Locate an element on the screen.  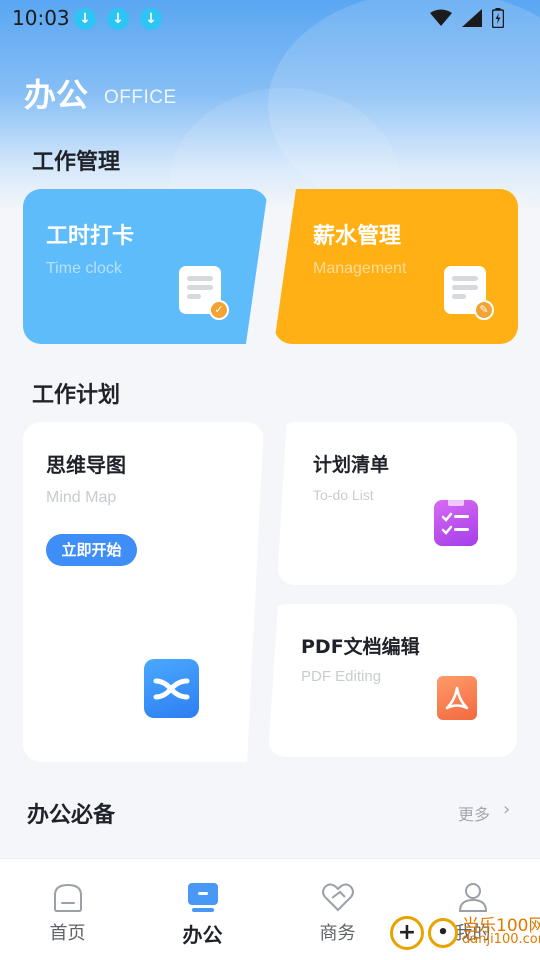
watermark-url: danji100.com is located at coordinates (501, 939).